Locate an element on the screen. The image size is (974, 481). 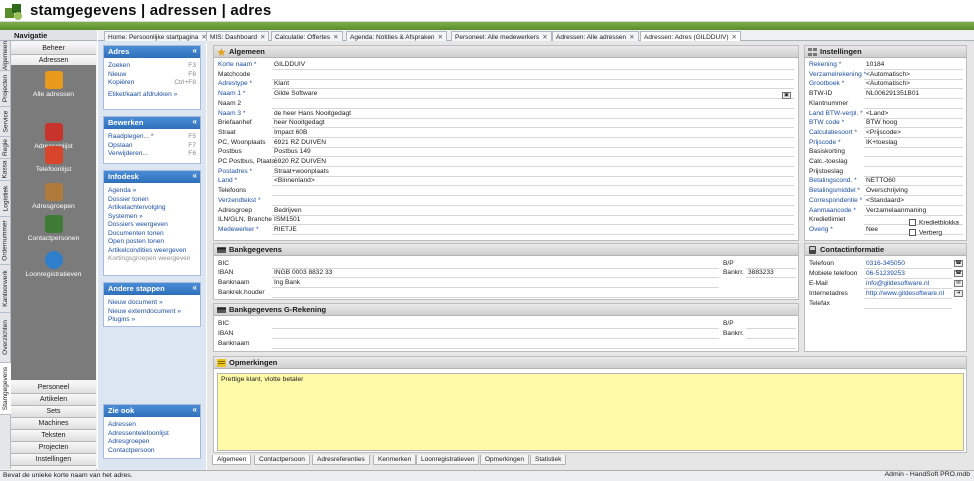
algemeen-field: Gilde Software is located at coordinates (533, 95).